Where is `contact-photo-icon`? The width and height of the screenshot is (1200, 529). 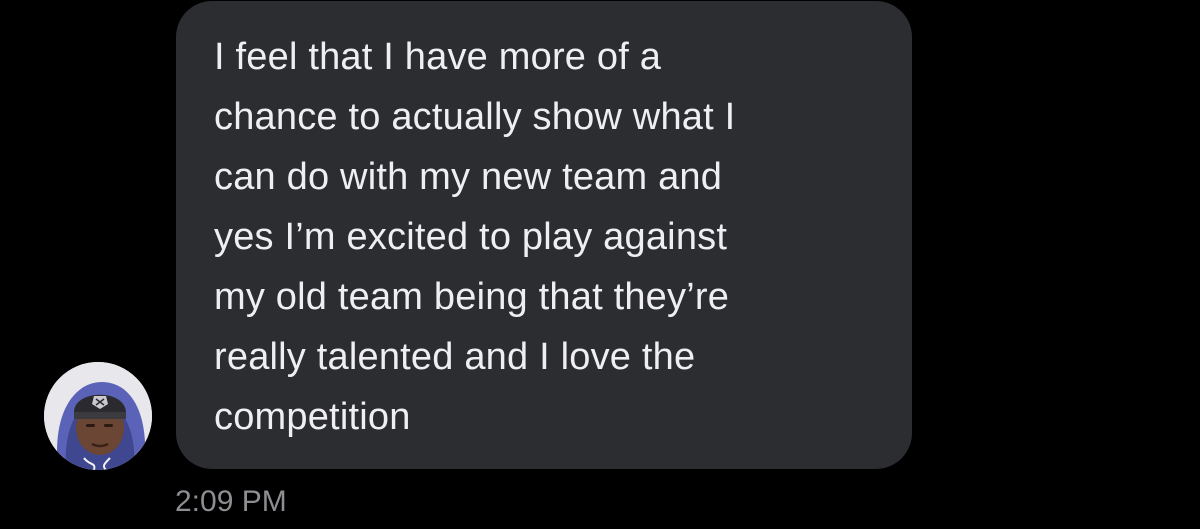
contact-photo-icon is located at coordinates (98, 416).